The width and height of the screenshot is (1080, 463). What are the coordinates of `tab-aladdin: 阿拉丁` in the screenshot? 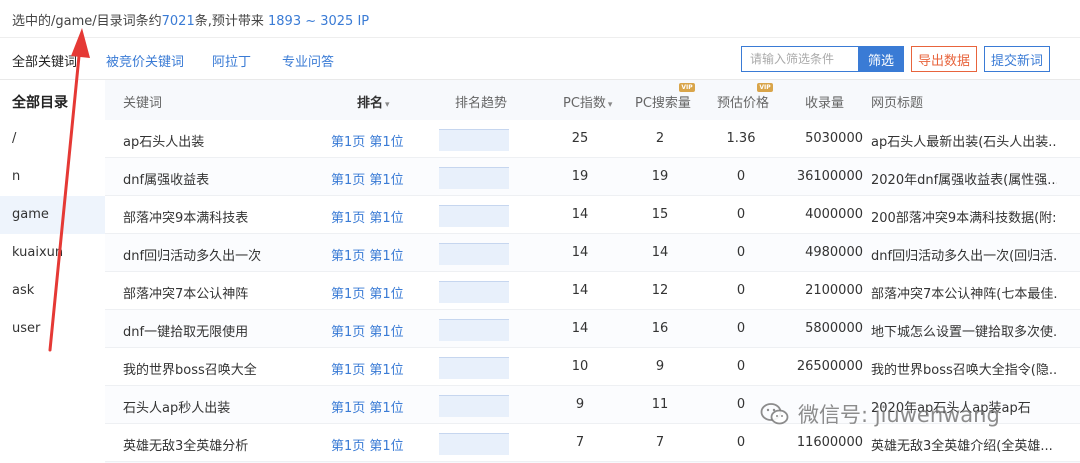 It's located at (231, 60).